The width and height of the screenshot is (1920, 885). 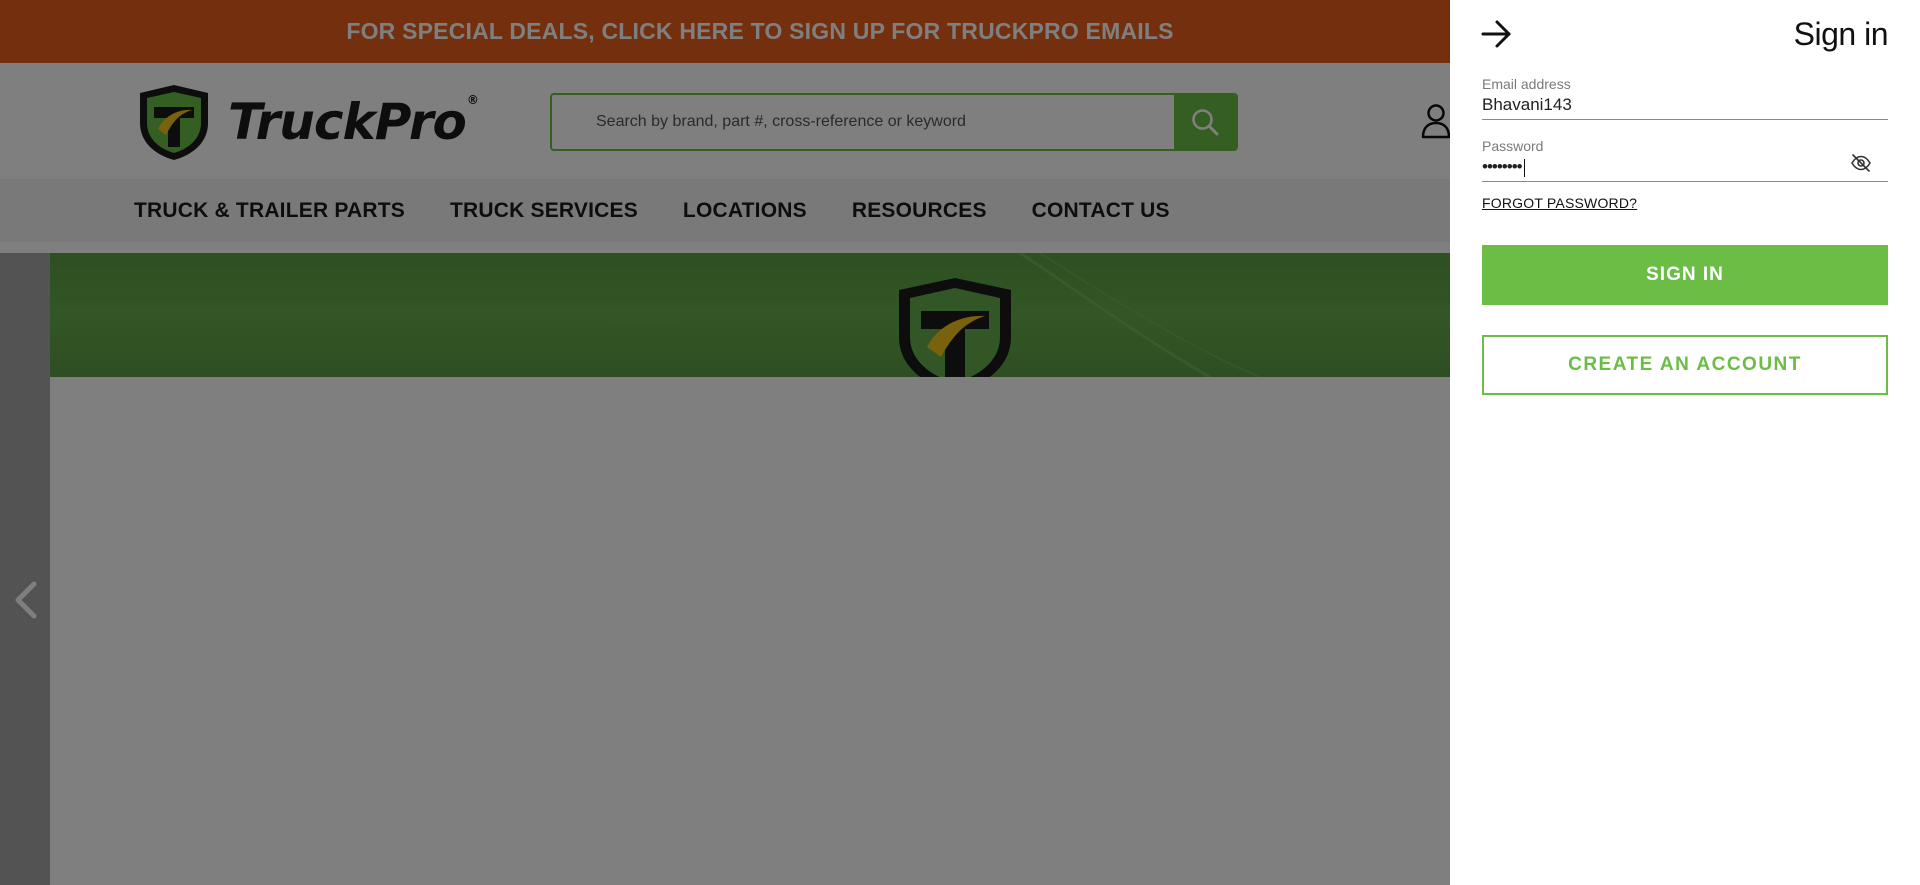 I want to click on close-drawer-button, so click(x=1496, y=34).